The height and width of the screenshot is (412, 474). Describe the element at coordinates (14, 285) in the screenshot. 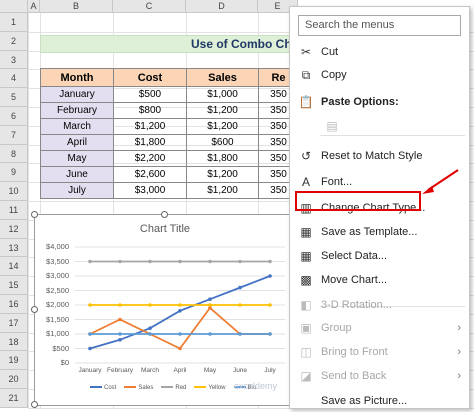

I see `row-header-15: 15` at that location.